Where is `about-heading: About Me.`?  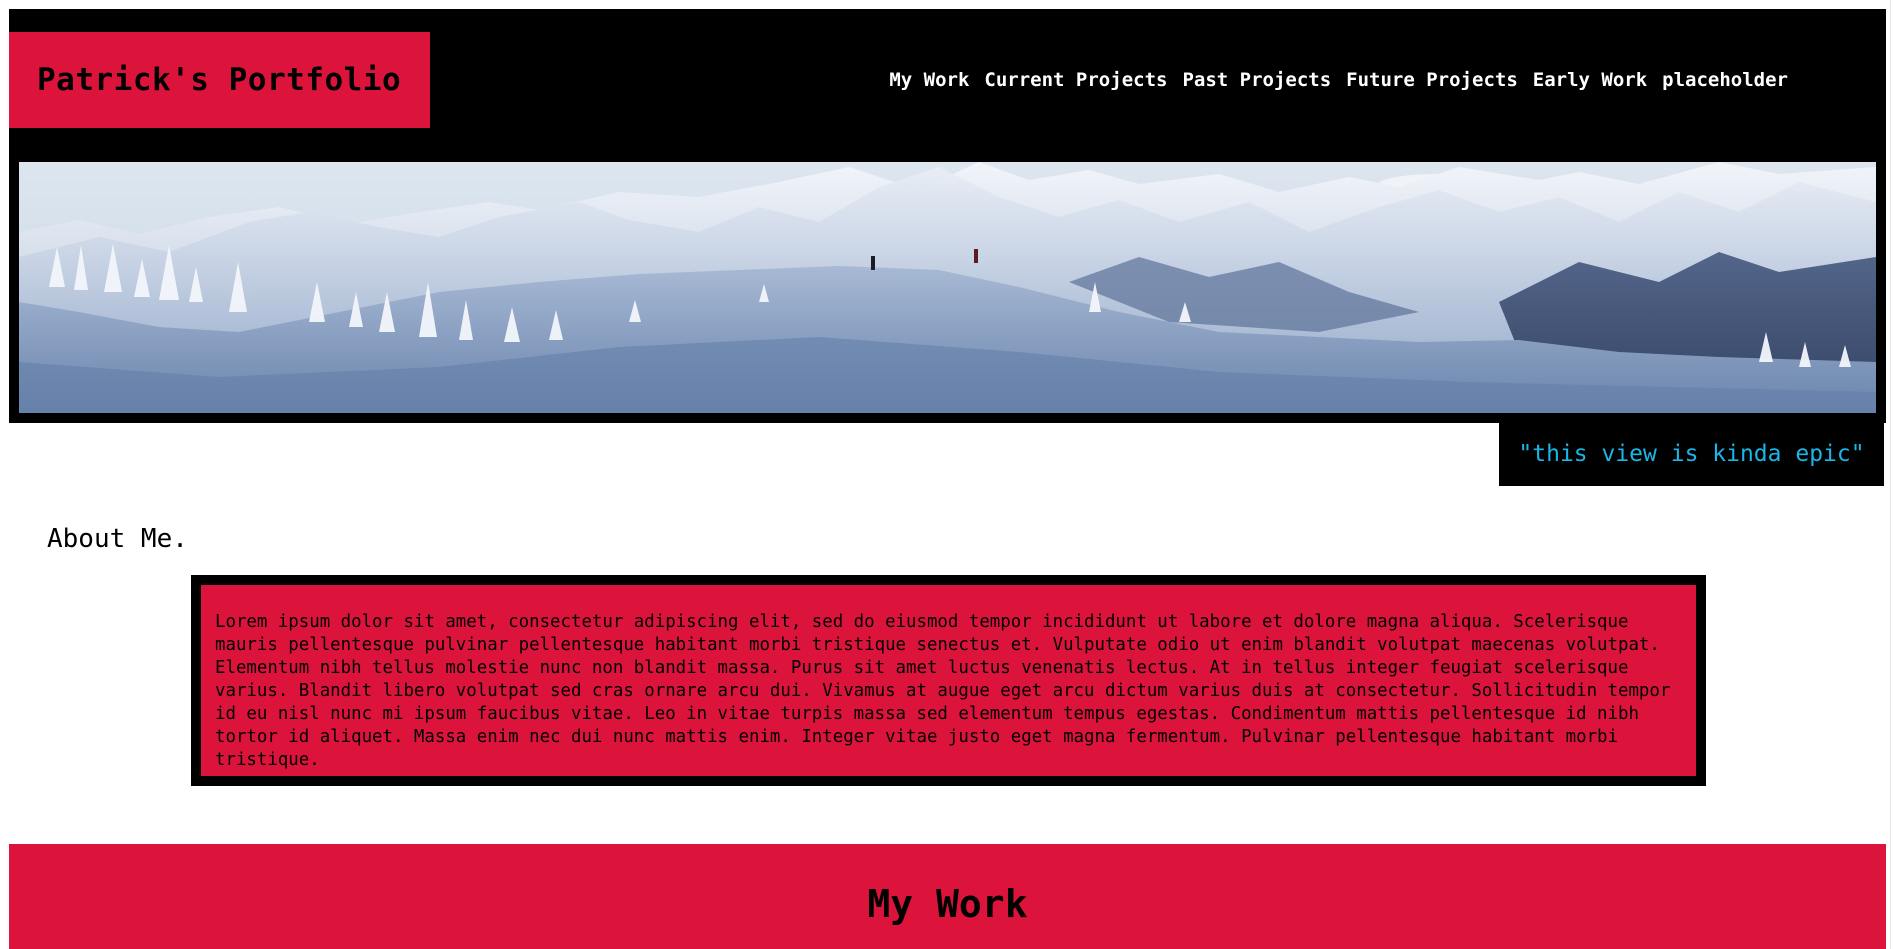
about-heading: About Me. is located at coordinates (117, 539).